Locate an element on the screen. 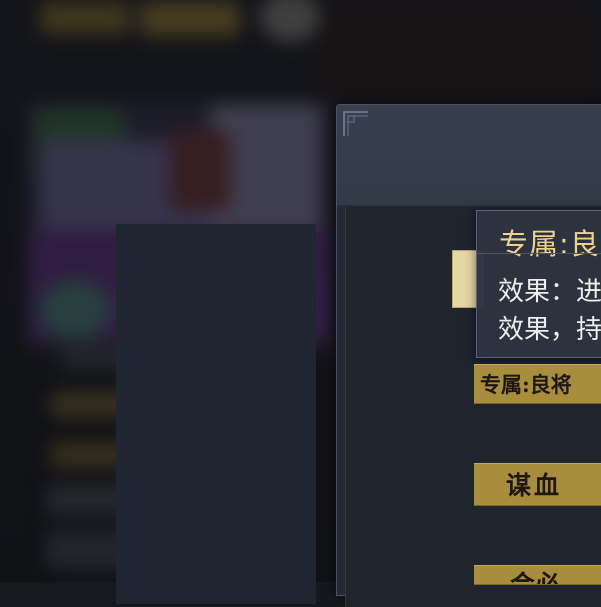 The width and height of the screenshot is (601, 607). tooltip-divider is located at coordinates (539, 253).